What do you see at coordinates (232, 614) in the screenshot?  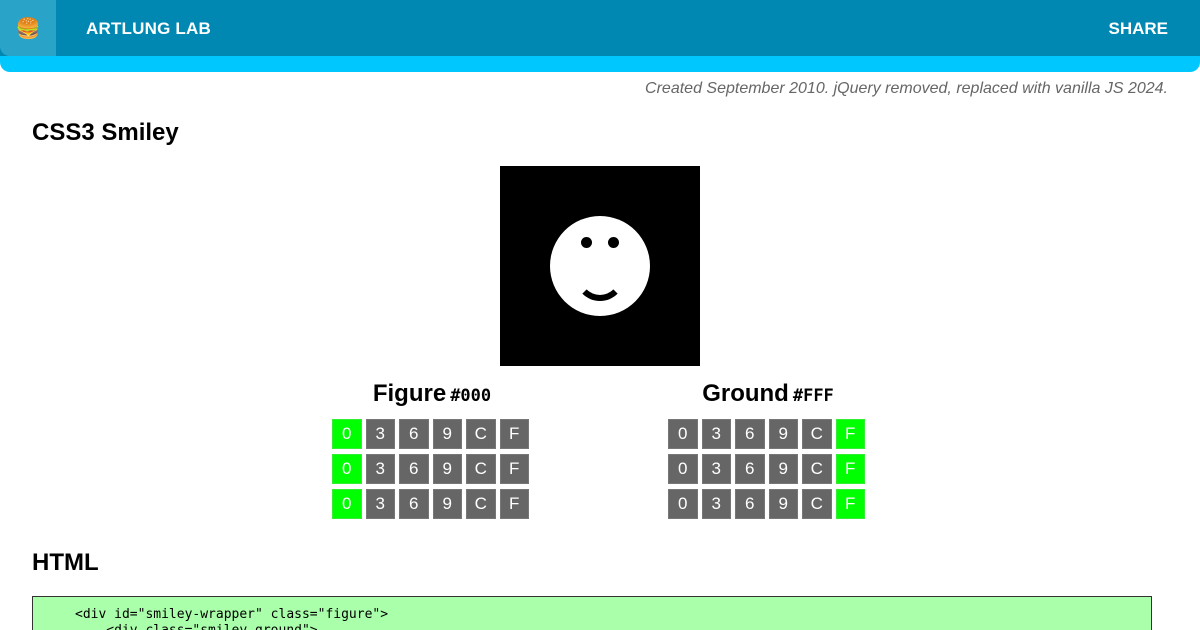 I see `code-line: <div id="smiley-wrapper" class="figure">` at bounding box center [232, 614].